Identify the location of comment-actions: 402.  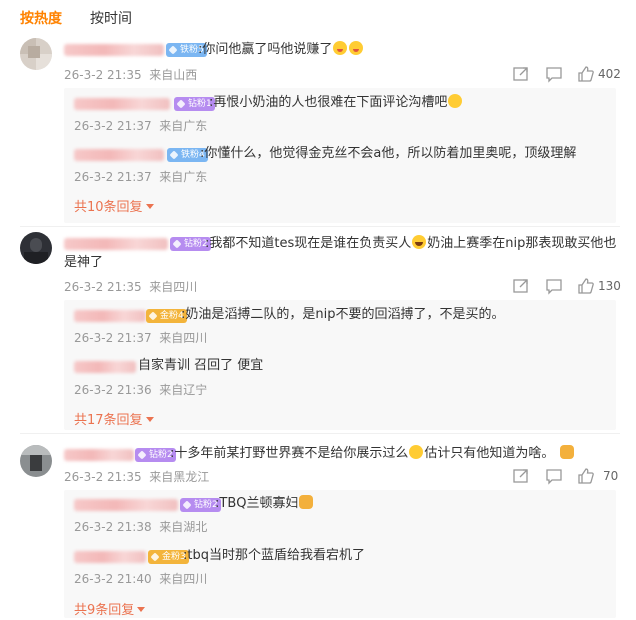
(567, 75).